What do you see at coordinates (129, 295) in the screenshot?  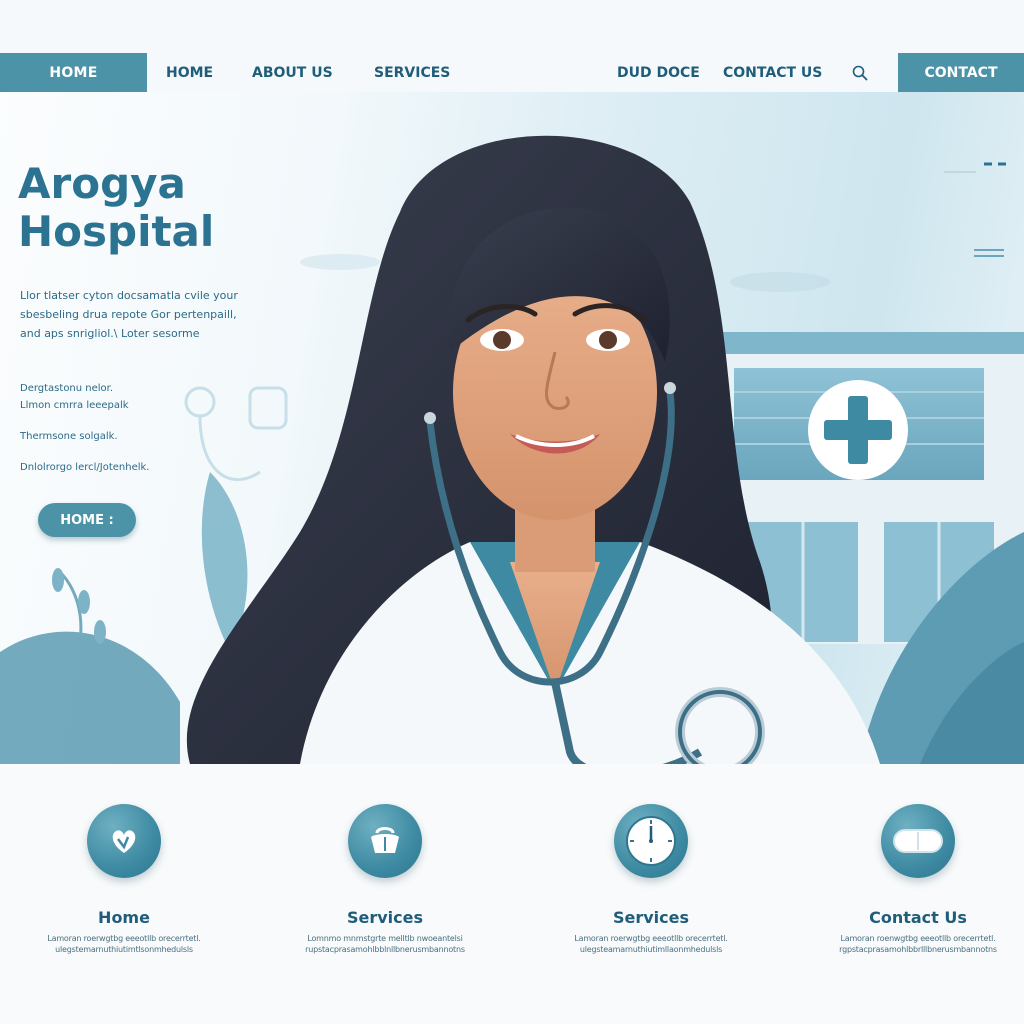 I see `hero-description-line: Llor tlatser cyton docsamatla cvile your` at bounding box center [129, 295].